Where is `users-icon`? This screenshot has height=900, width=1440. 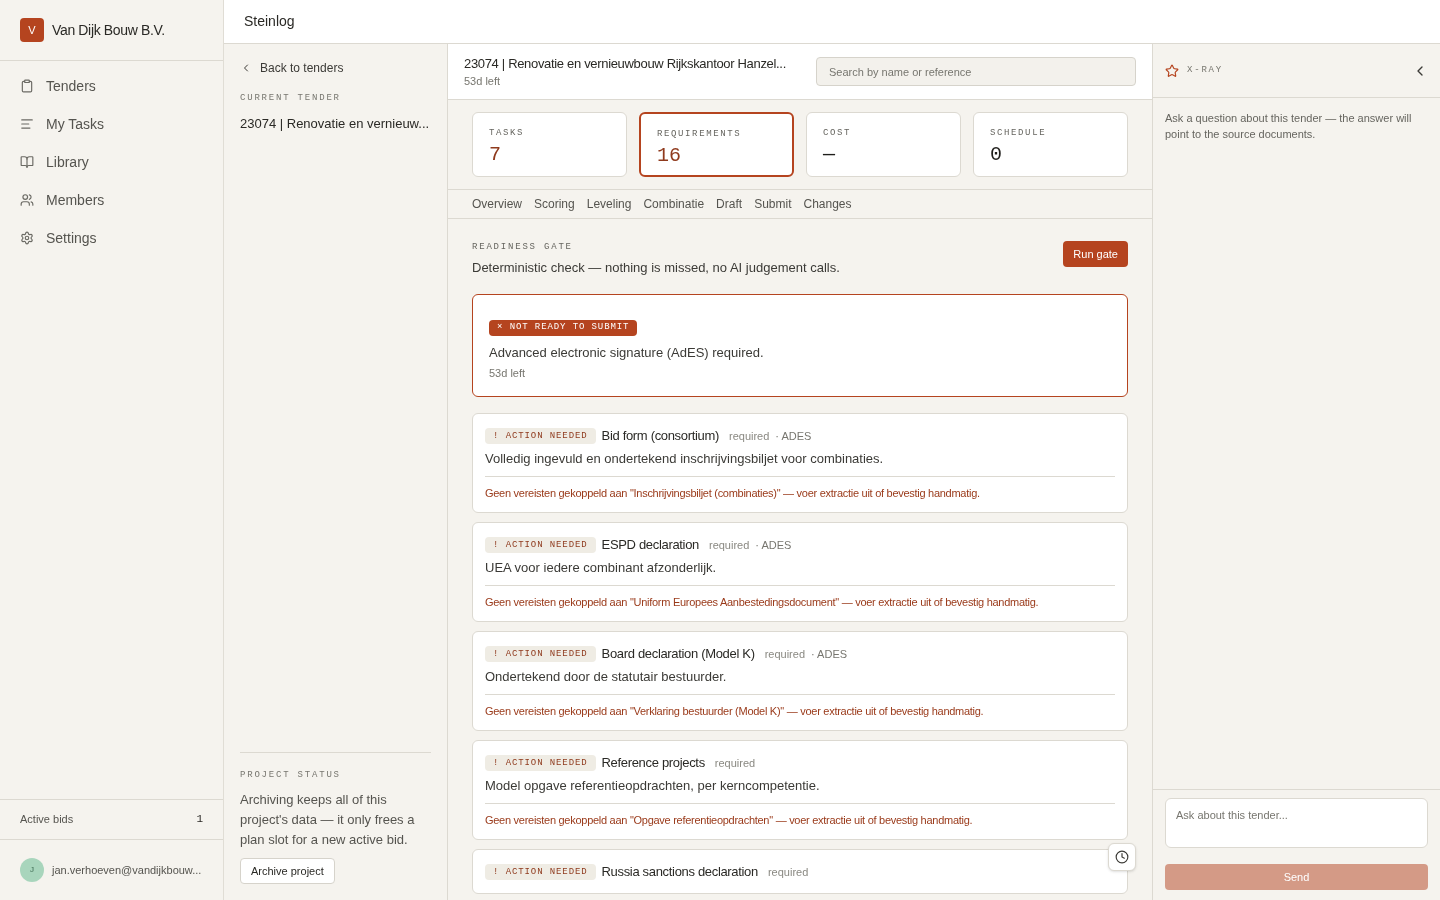
users-icon is located at coordinates (27, 200).